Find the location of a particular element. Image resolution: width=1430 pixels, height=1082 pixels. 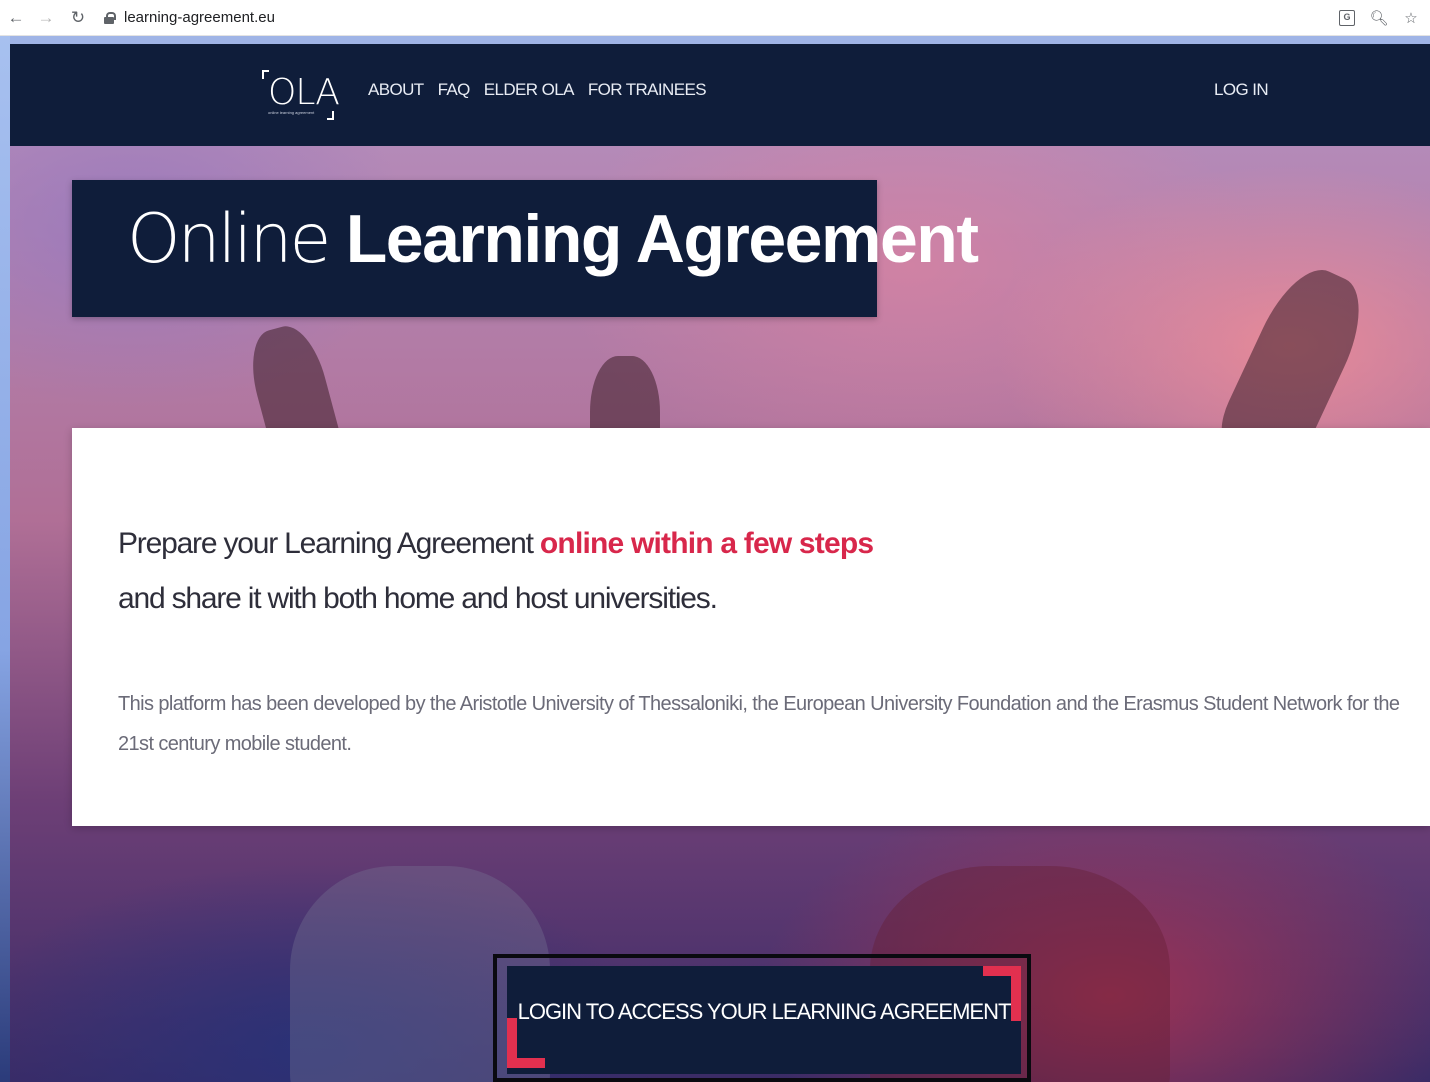

menu-item-faq: FAQ is located at coordinates (454, 90).